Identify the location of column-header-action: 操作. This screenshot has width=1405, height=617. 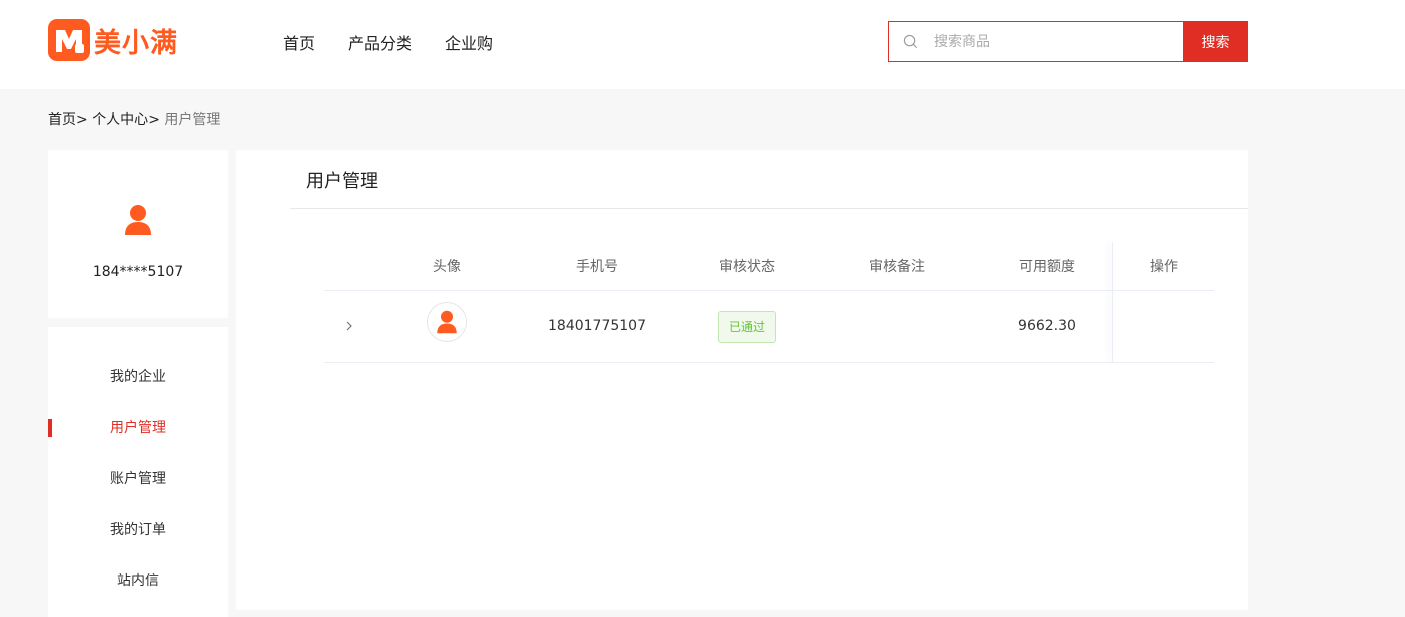
(1164, 267).